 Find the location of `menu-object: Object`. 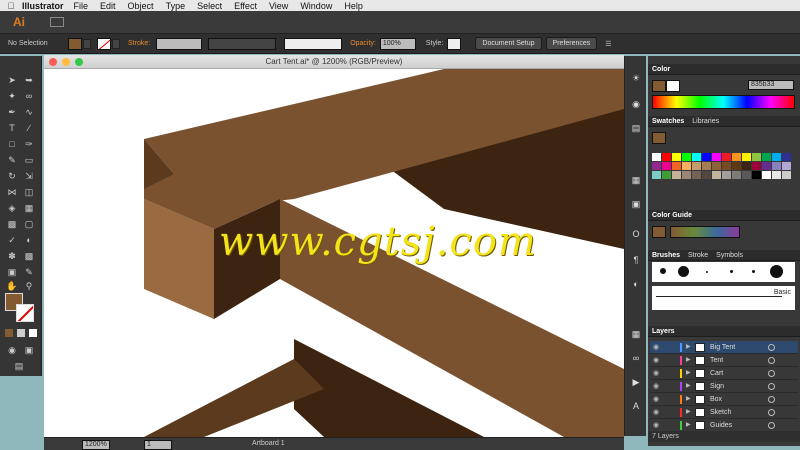

menu-object: Object is located at coordinates (141, 6).